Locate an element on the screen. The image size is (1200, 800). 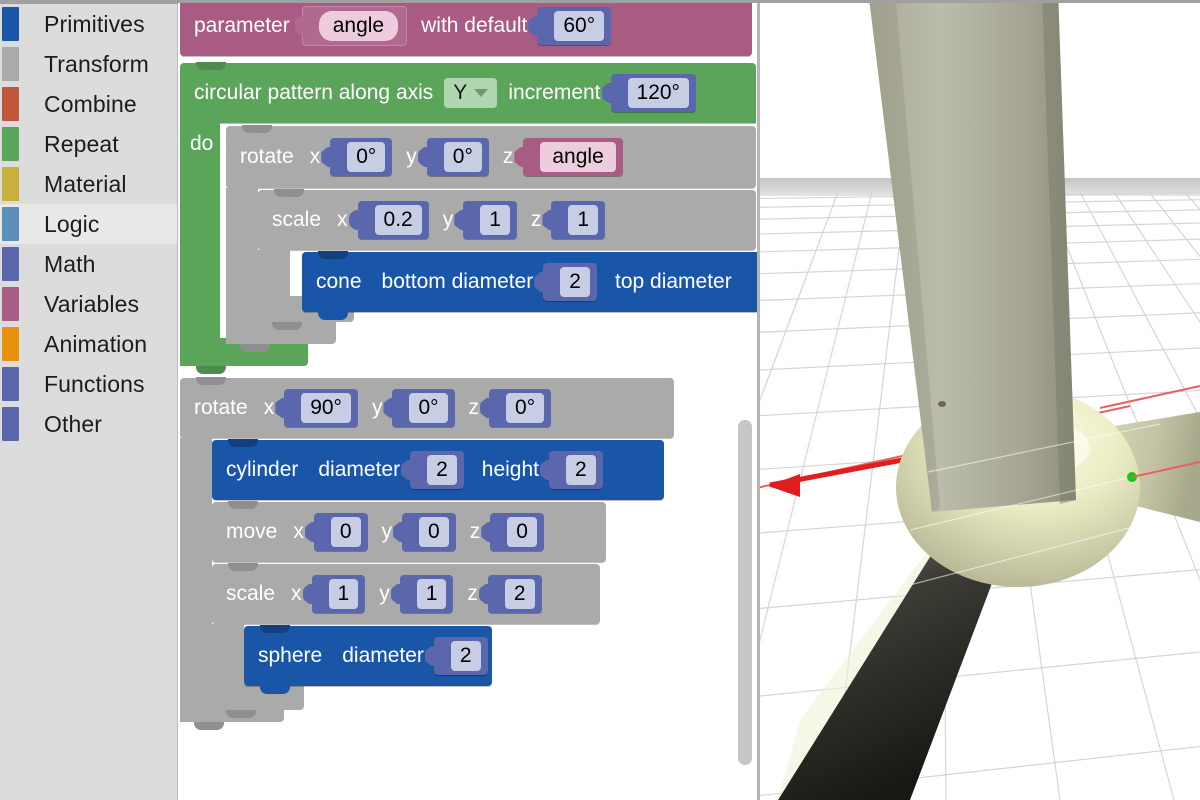
toolbox-category-repeat: Repeat is located at coordinates (88, 144).